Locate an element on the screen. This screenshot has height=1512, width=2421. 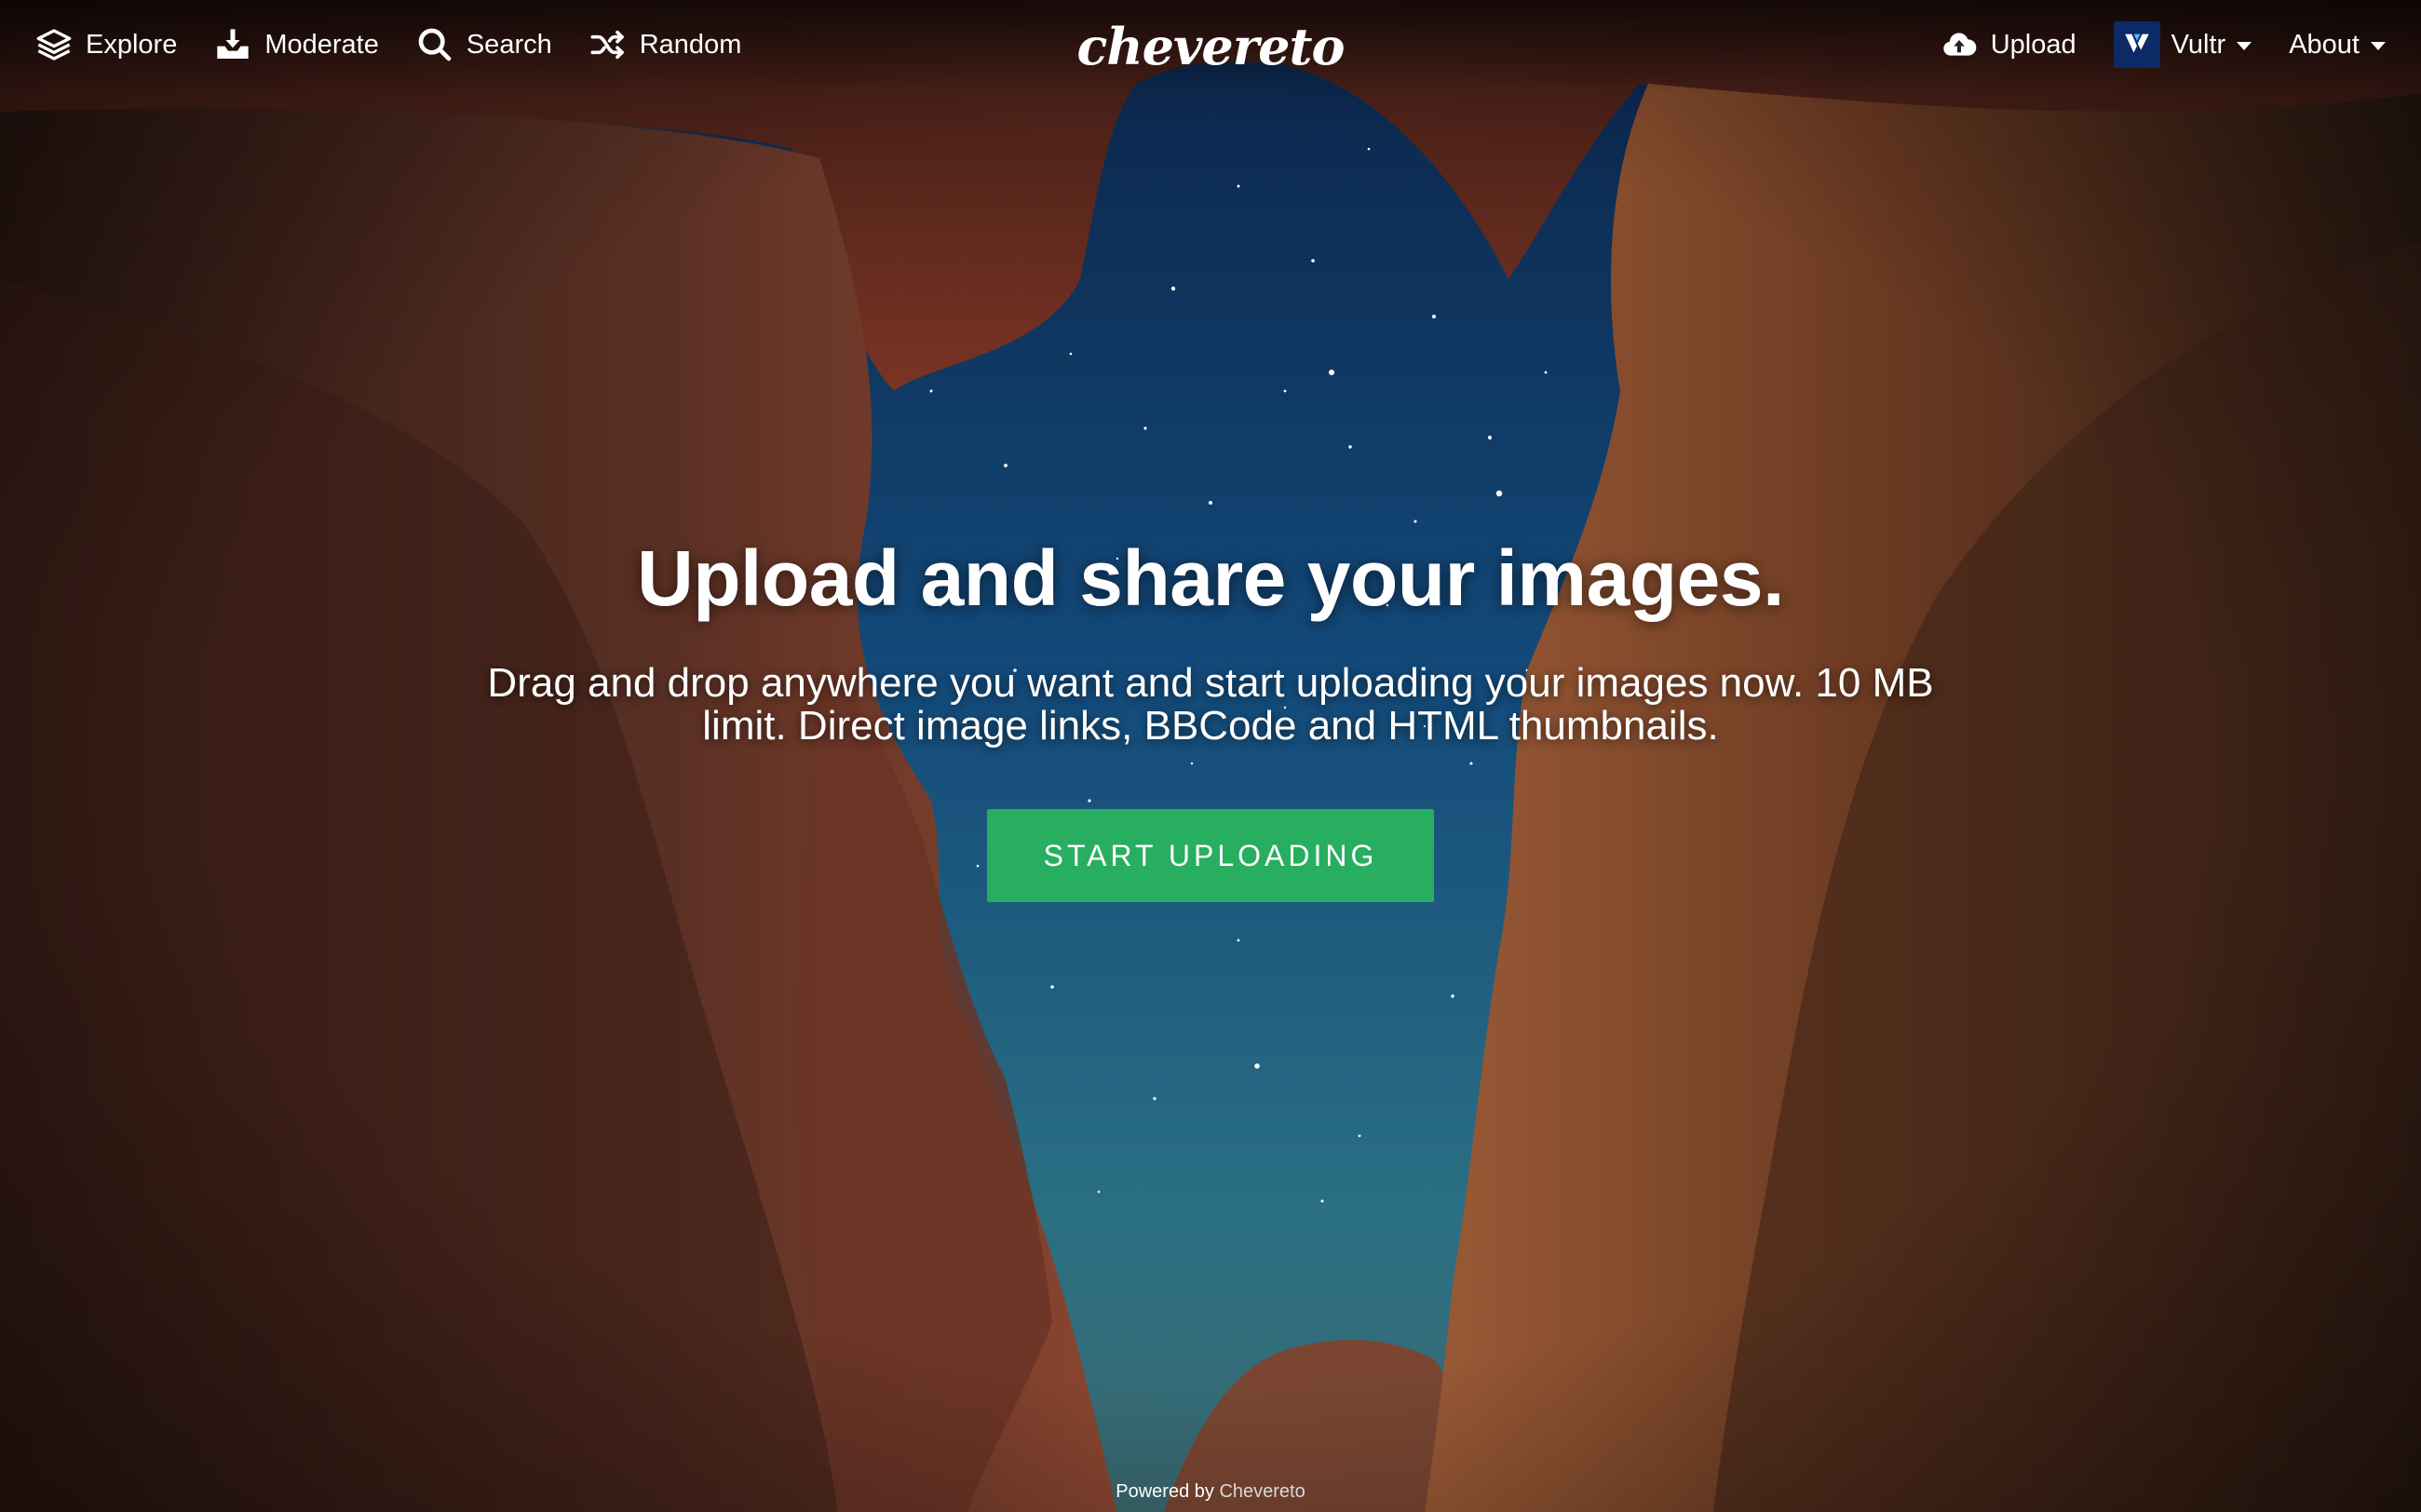
nav-search: Search is located at coordinates (484, 44).